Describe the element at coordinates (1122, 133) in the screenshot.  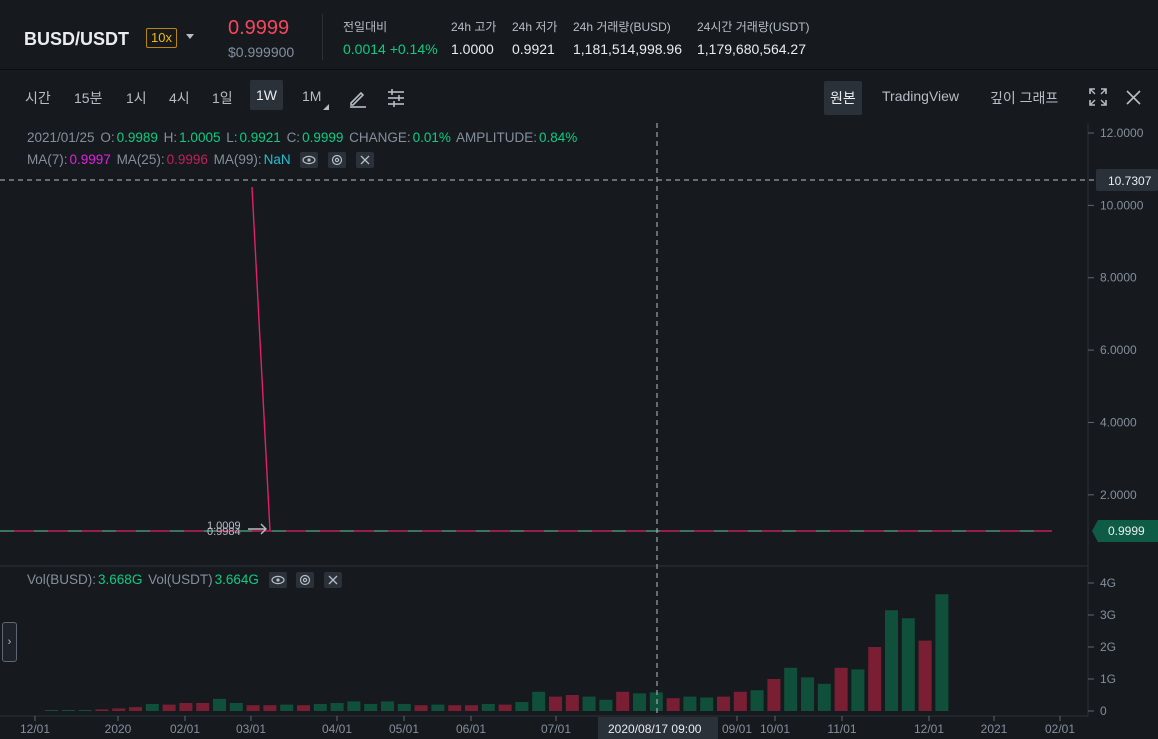
I see `price-tick-label: 12.0000` at that location.